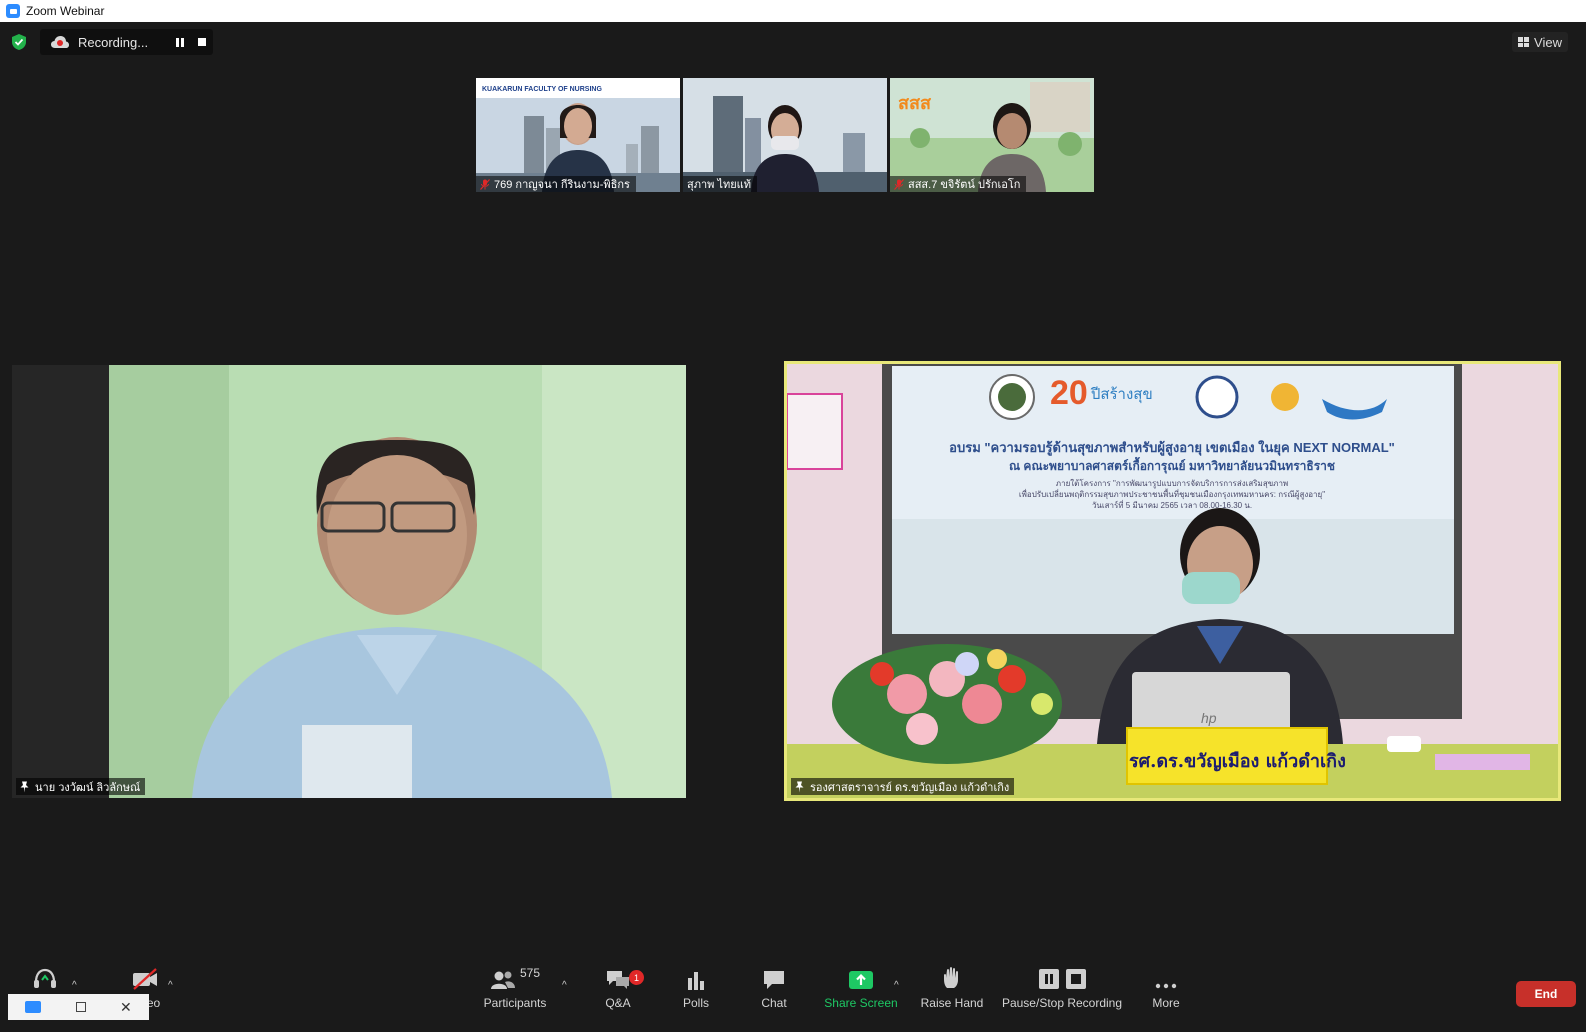 The width and height of the screenshot is (1586, 1032). I want to click on stop-recording-icon, so click(1075, 979).